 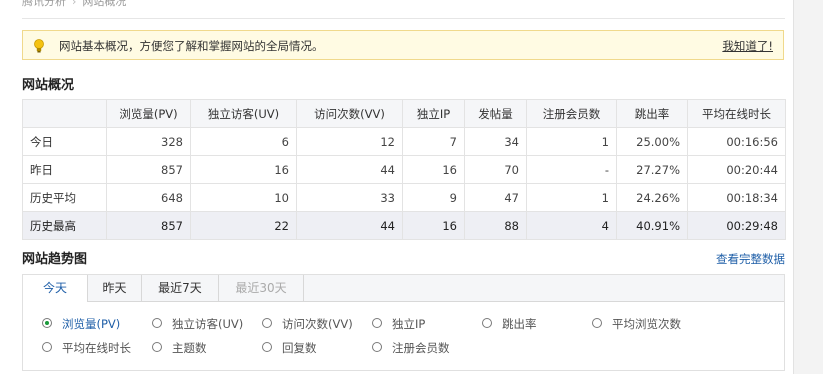 I want to click on table-header-cell: 发帖量, so click(x=495, y=113).